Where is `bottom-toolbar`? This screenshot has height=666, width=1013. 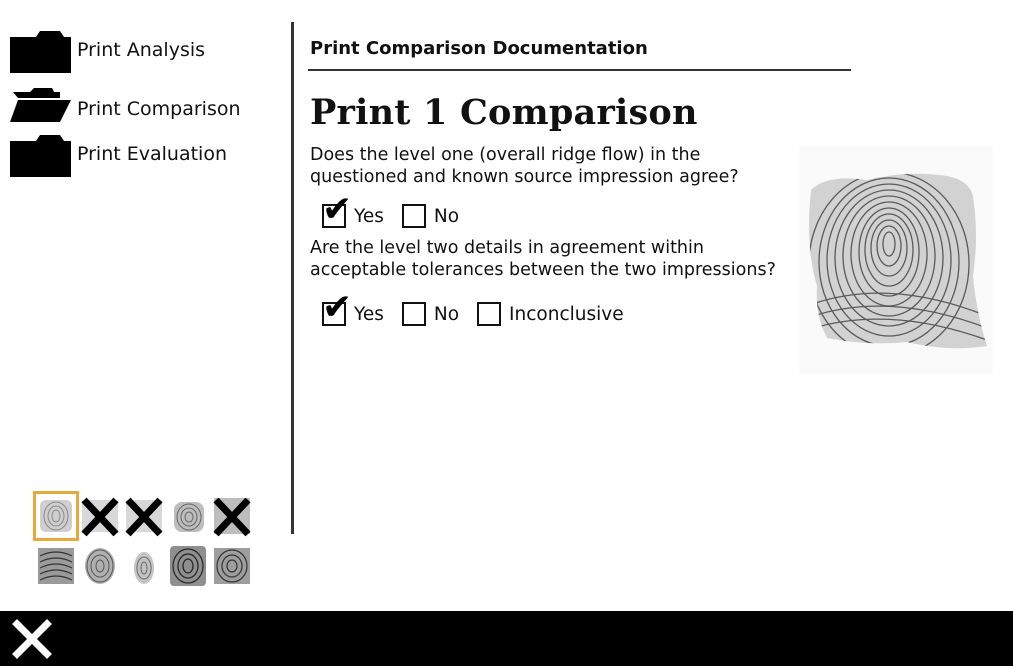
bottom-toolbar is located at coordinates (506, 638).